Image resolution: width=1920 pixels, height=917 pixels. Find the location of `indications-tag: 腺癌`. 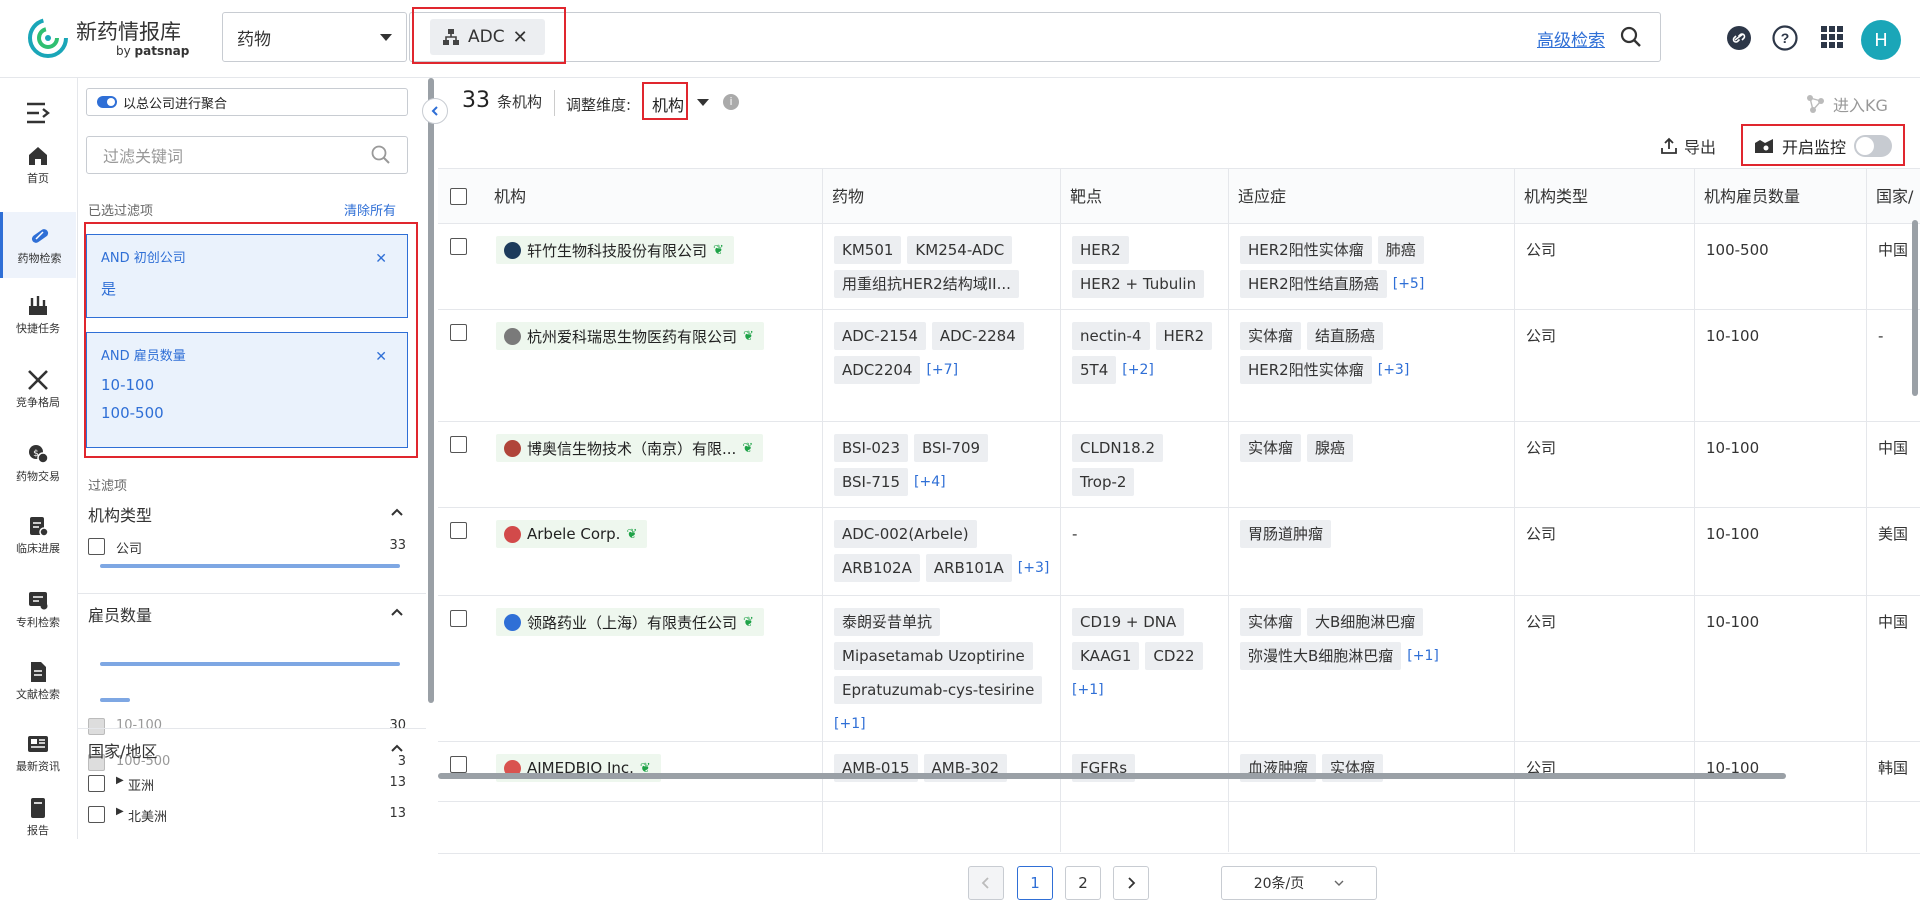

indications-tag: 腺癌 is located at coordinates (1330, 448).